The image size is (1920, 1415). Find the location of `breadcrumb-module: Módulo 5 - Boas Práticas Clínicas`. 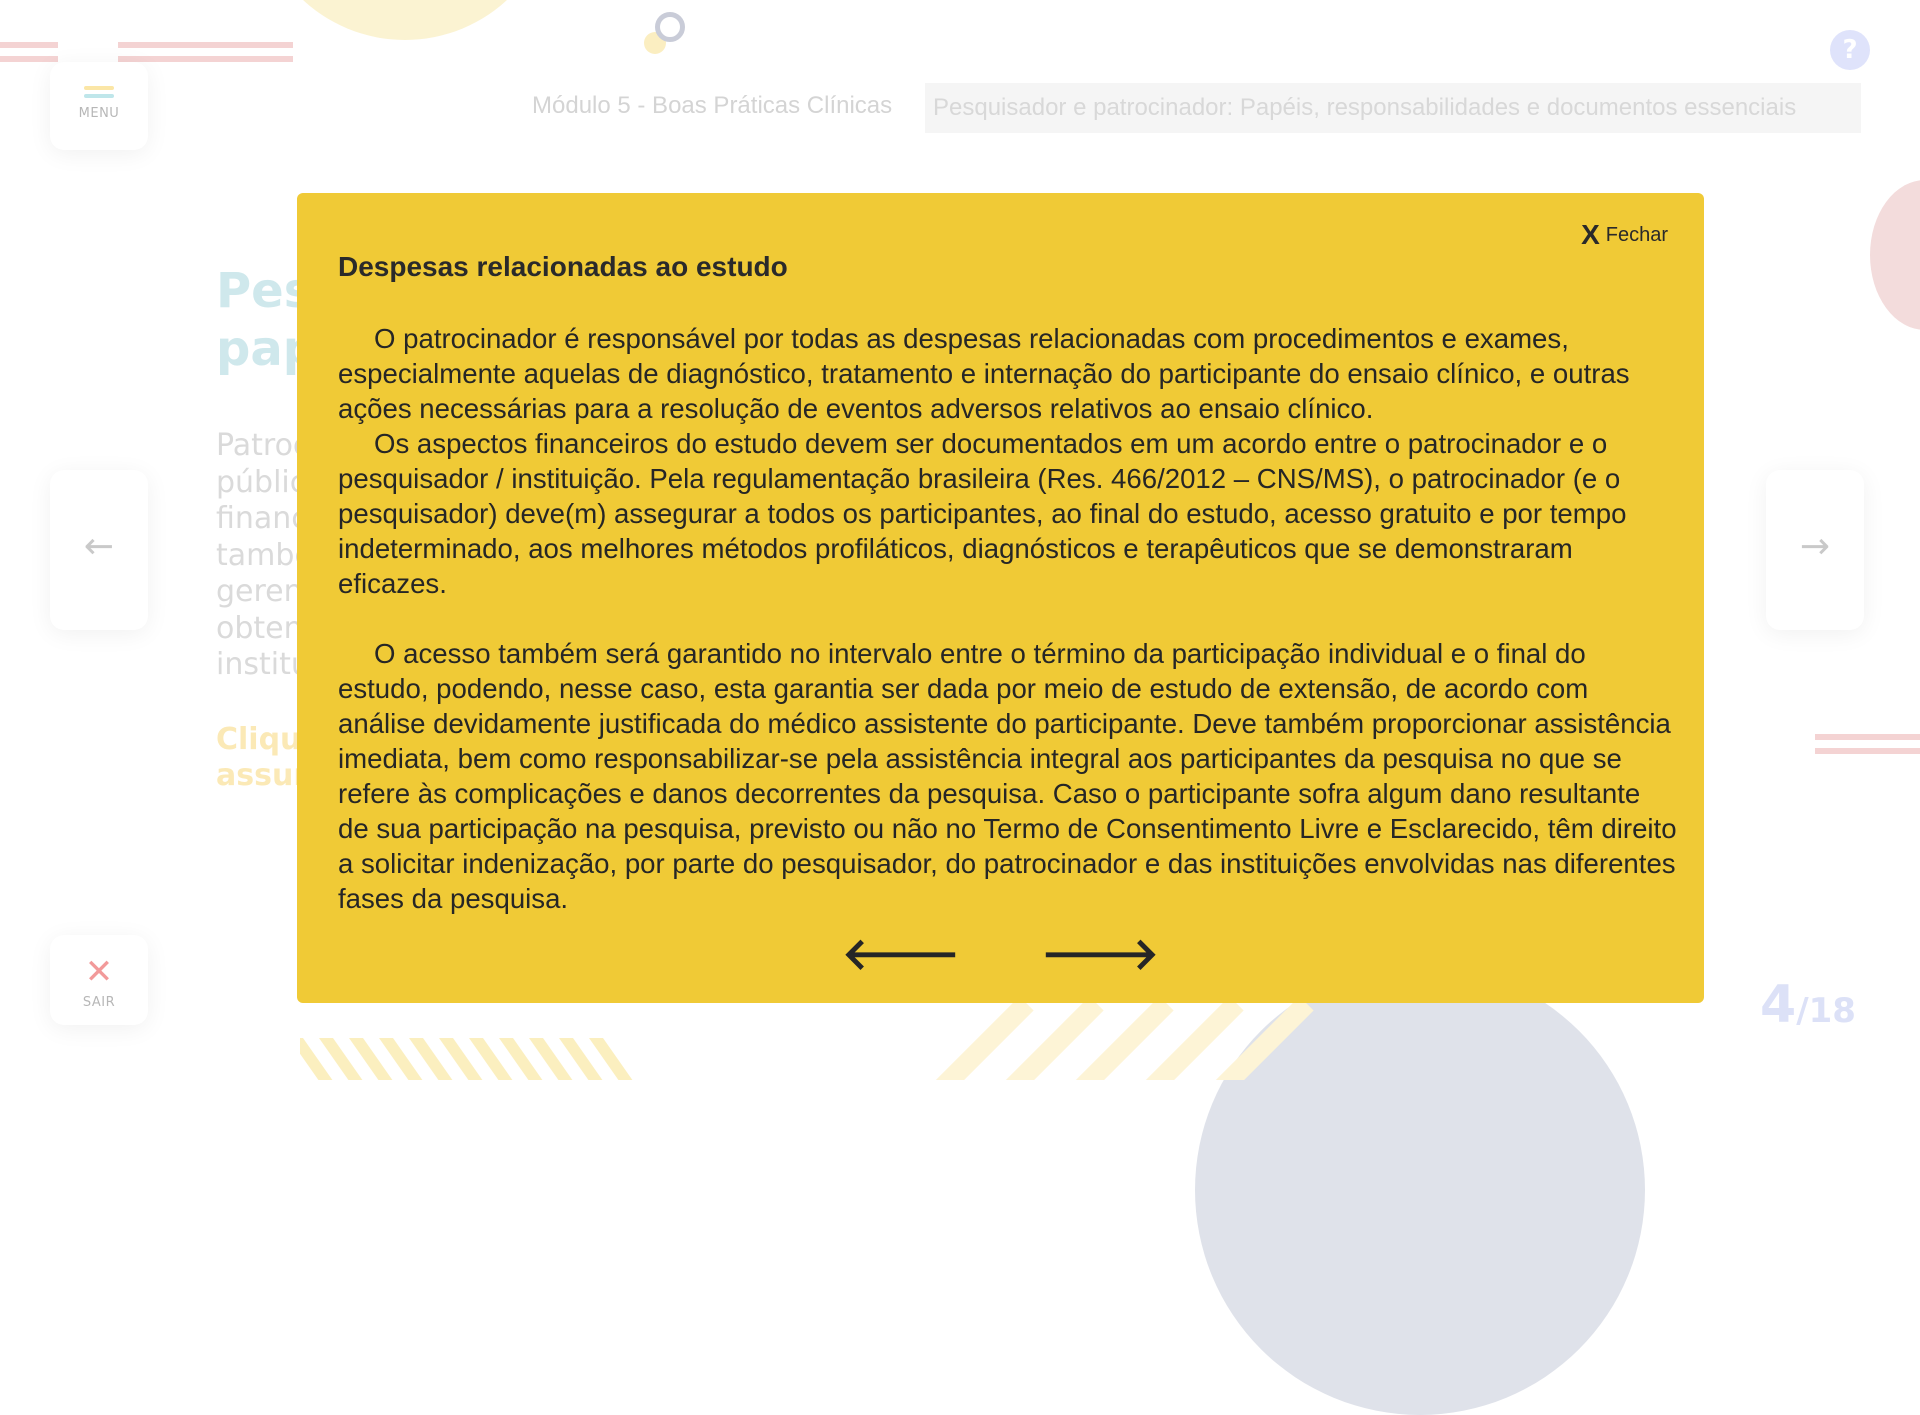

breadcrumb-module: Módulo 5 - Boas Práticas Clínicas is located at coordinates (712, 105).